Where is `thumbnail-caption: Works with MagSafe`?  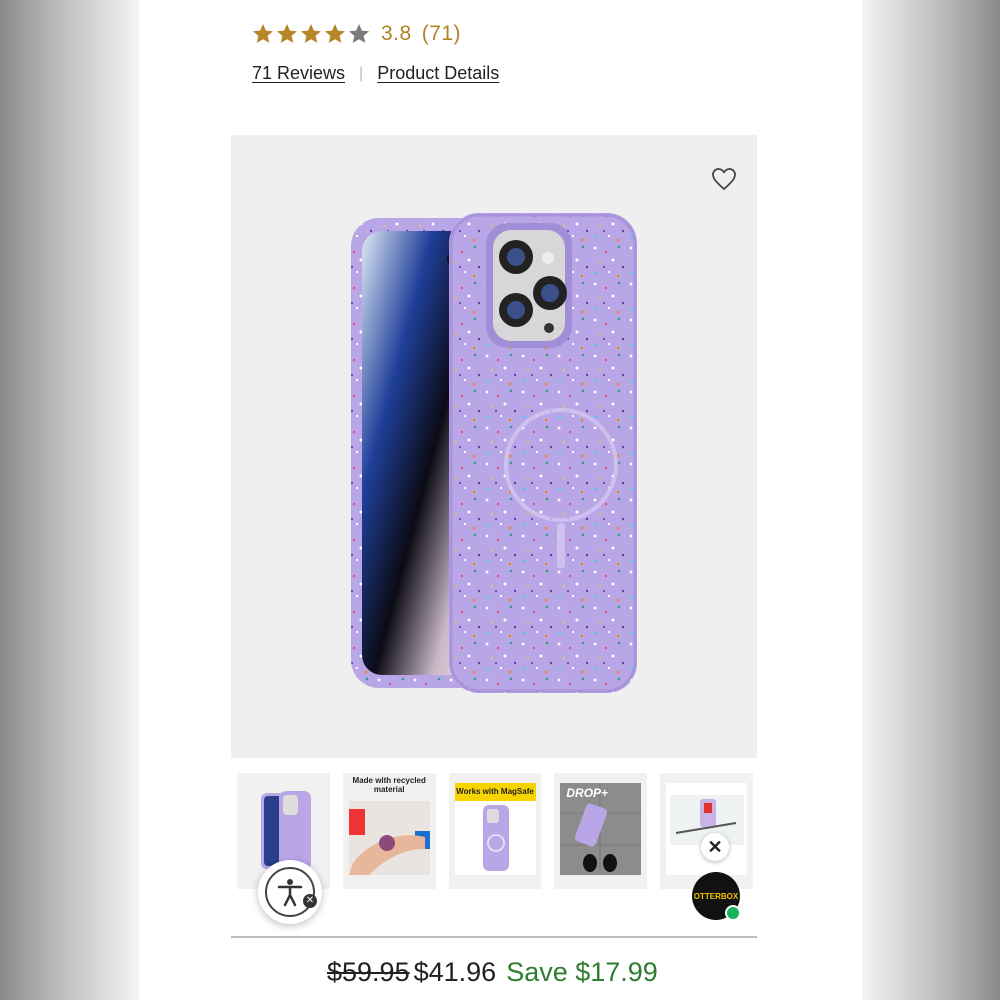 thumbnail-caption: Works with MagSafe is located at coordinates (495, 791).